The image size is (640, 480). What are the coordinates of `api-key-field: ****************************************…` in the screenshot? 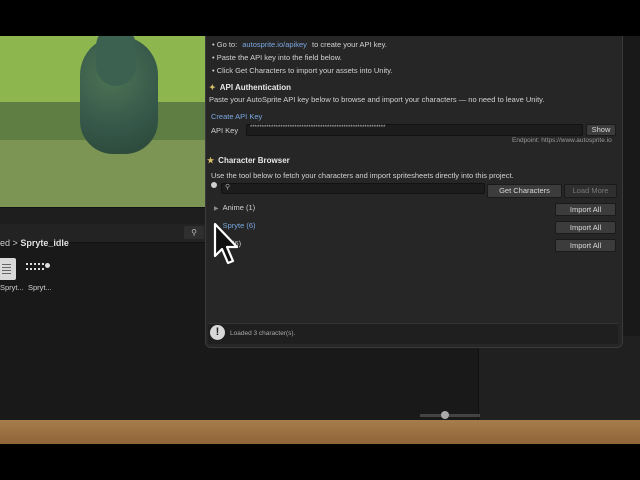 It's located at (414, 130).